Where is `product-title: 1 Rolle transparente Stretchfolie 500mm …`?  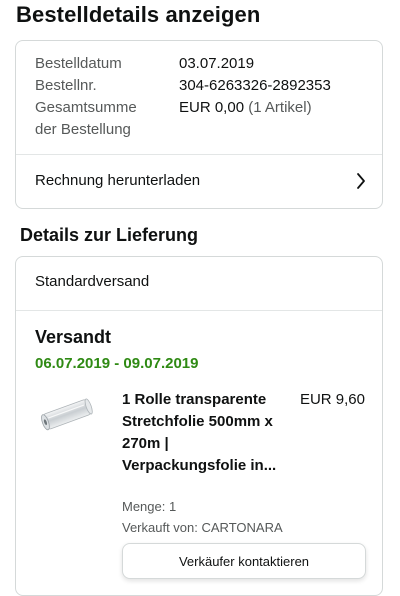 product-title: 1 Rolle transparente Stretchfolie 500mm … is located at coordinates (202, 433).